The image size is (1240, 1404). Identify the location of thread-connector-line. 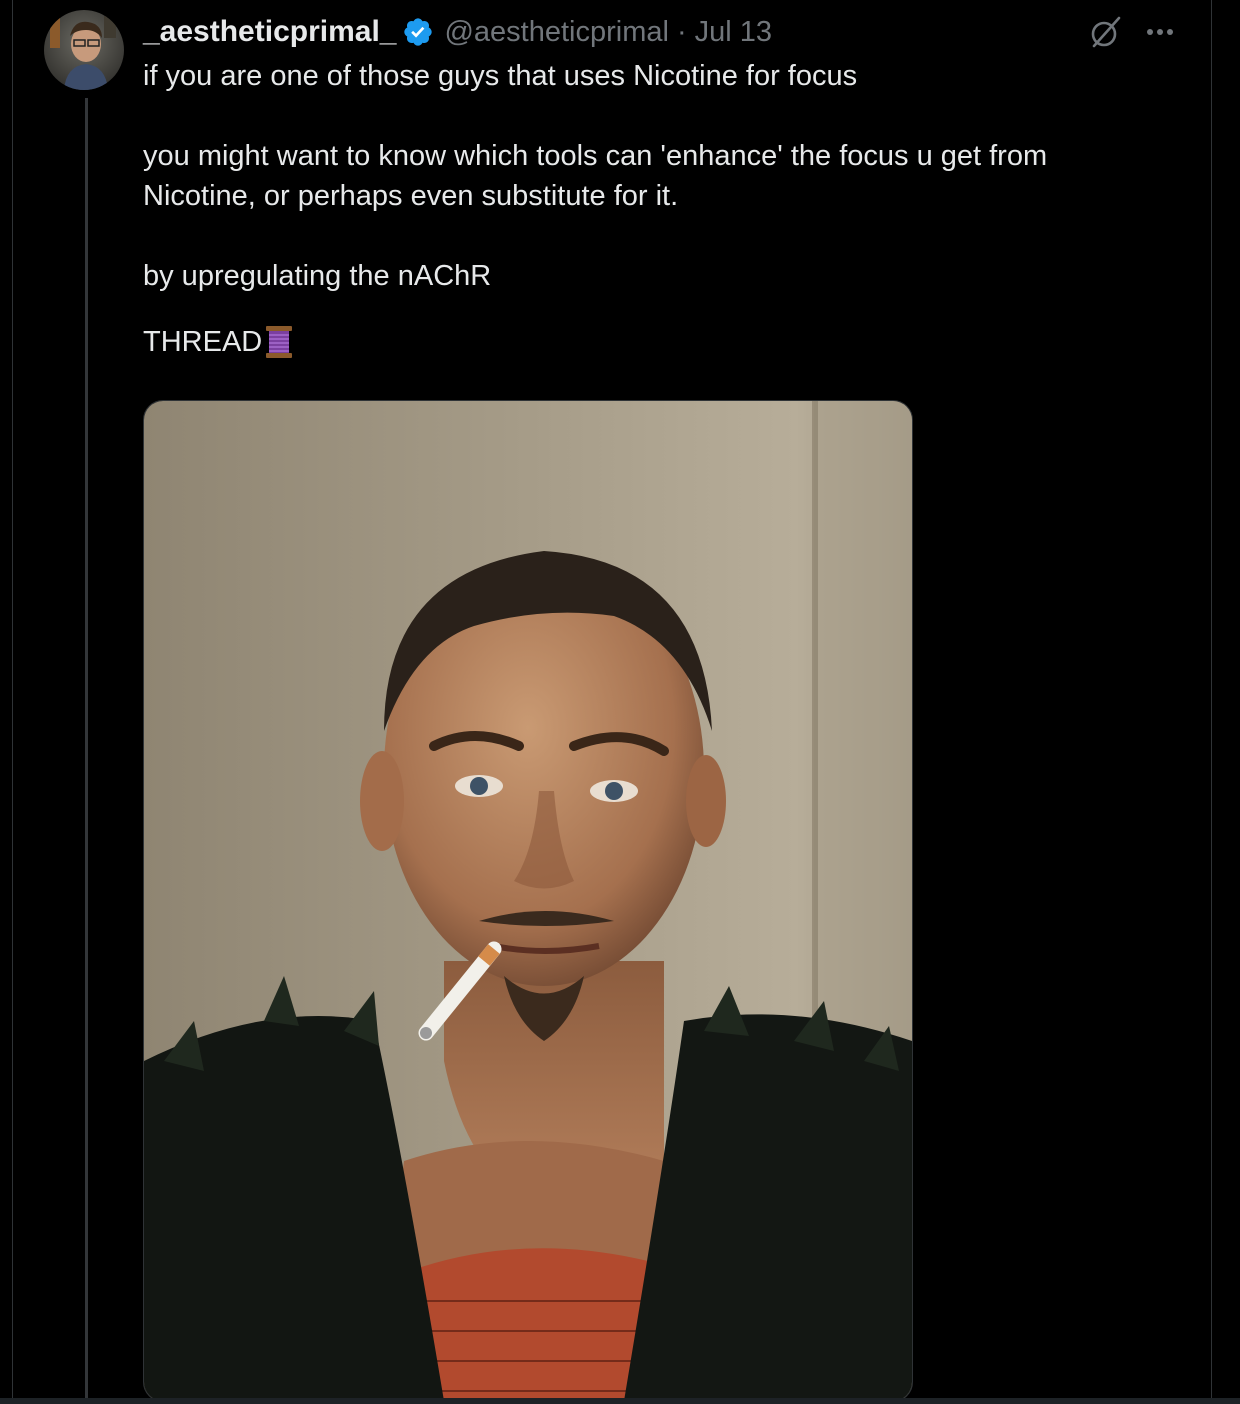
(86, 751).